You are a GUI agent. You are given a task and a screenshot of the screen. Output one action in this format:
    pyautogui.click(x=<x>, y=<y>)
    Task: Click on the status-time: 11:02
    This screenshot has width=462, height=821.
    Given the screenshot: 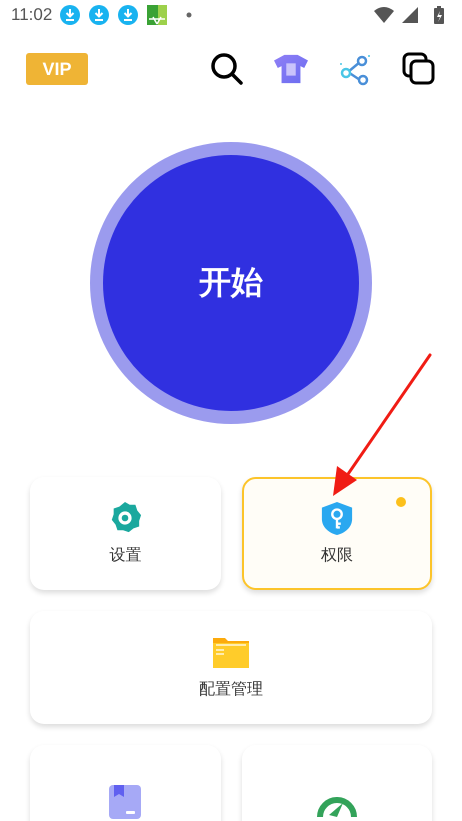 What is the action you would take?
    pyautogui.click(x=31, y=15)
    